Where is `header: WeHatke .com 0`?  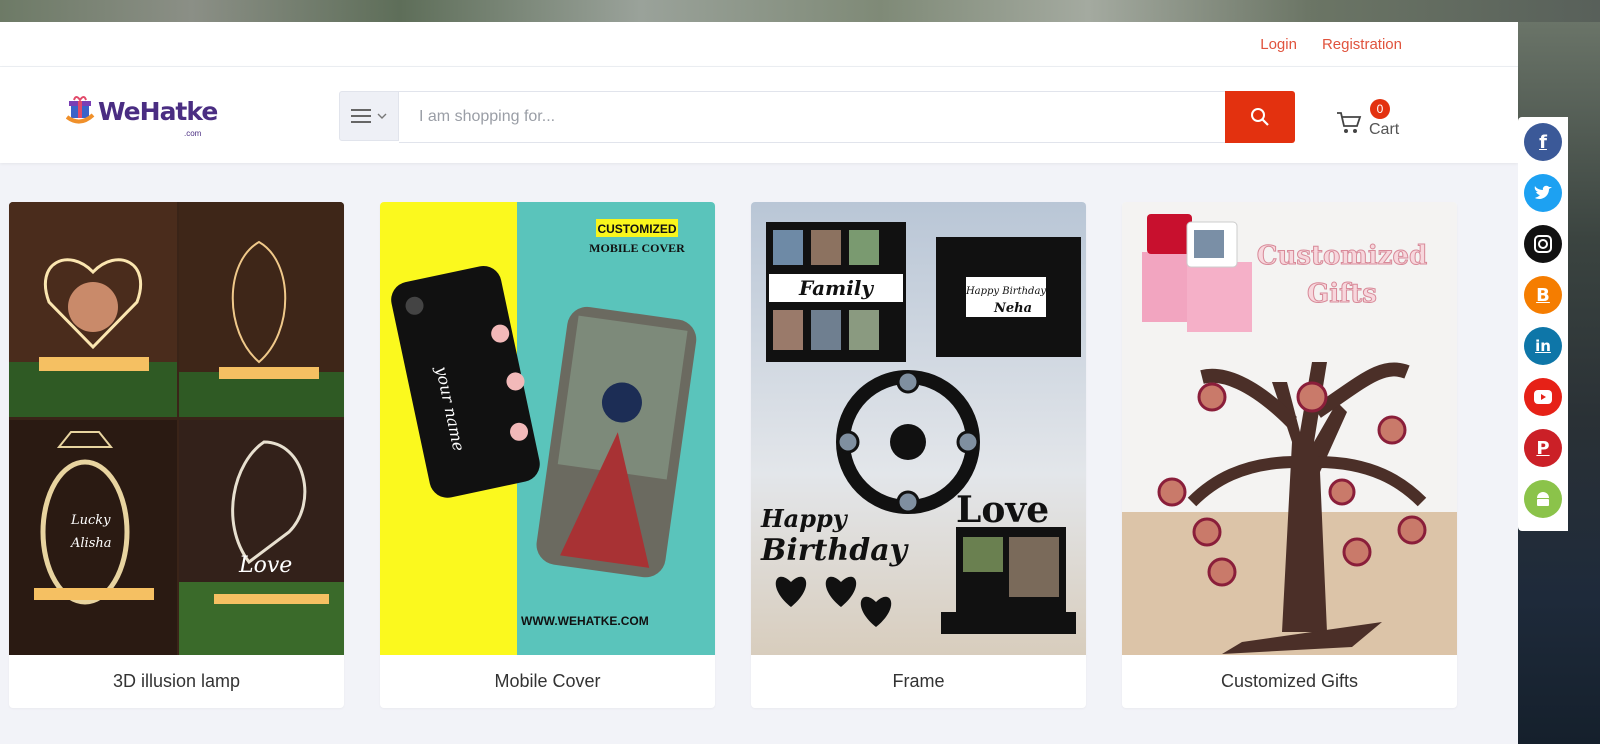 header: WeHatke .com 0 is located at coordinates (759, 115).